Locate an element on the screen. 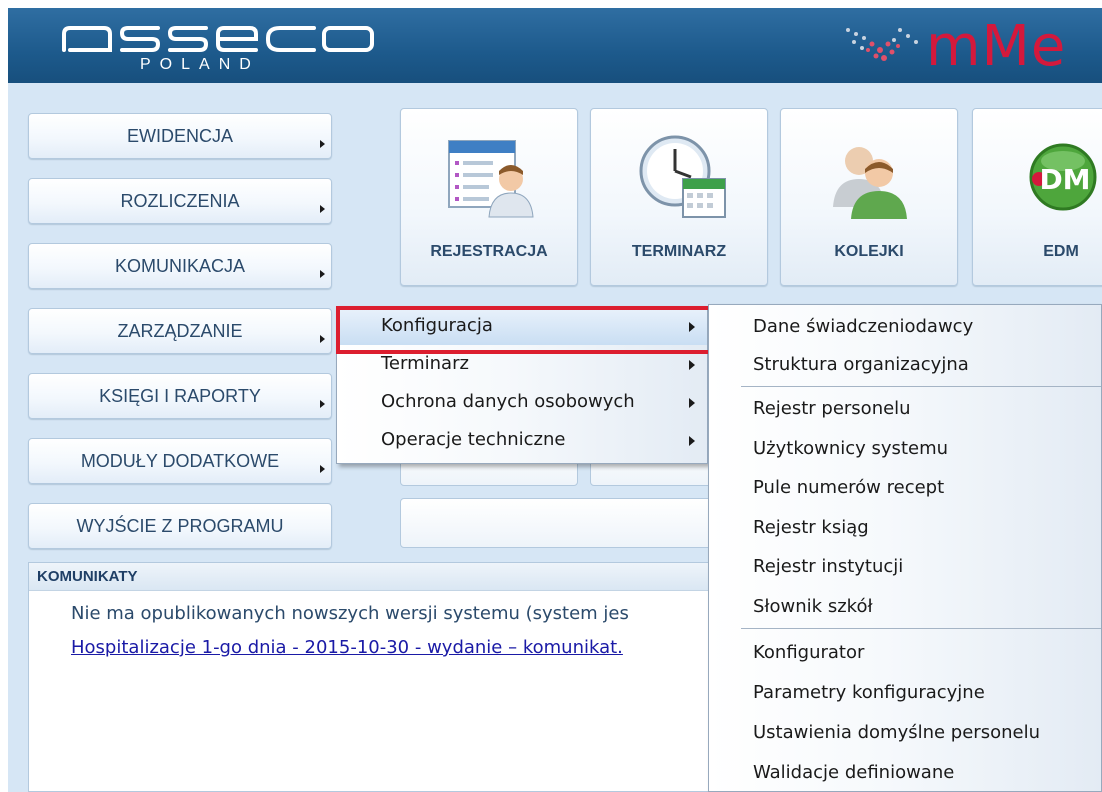  submenu-item-walidacje-definiowane: Walidacje definiowane is located at coordinates (905, 773).